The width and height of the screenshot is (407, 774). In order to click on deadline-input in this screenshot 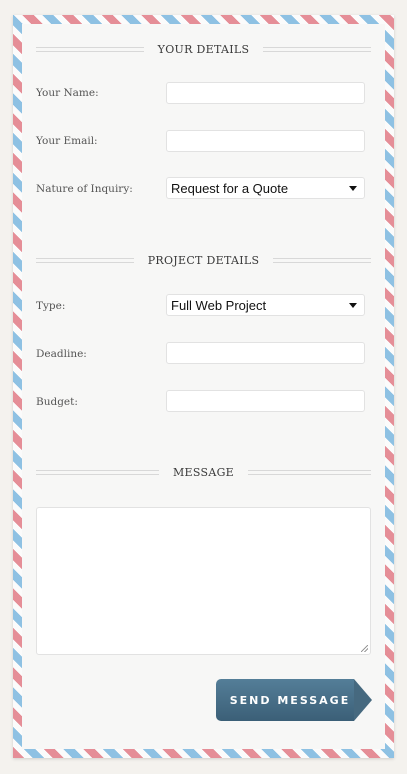, I will do `click(265, 353)`.